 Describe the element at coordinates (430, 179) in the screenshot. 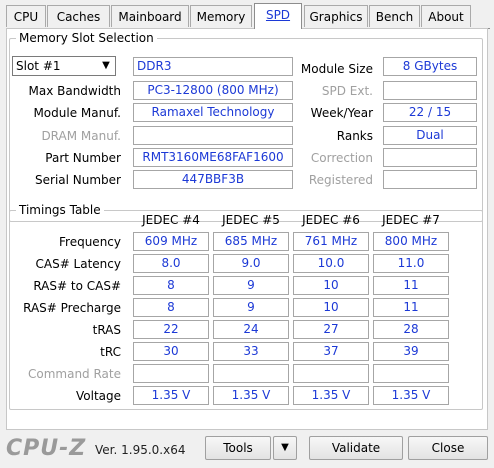

I see `registered-field` at that location.